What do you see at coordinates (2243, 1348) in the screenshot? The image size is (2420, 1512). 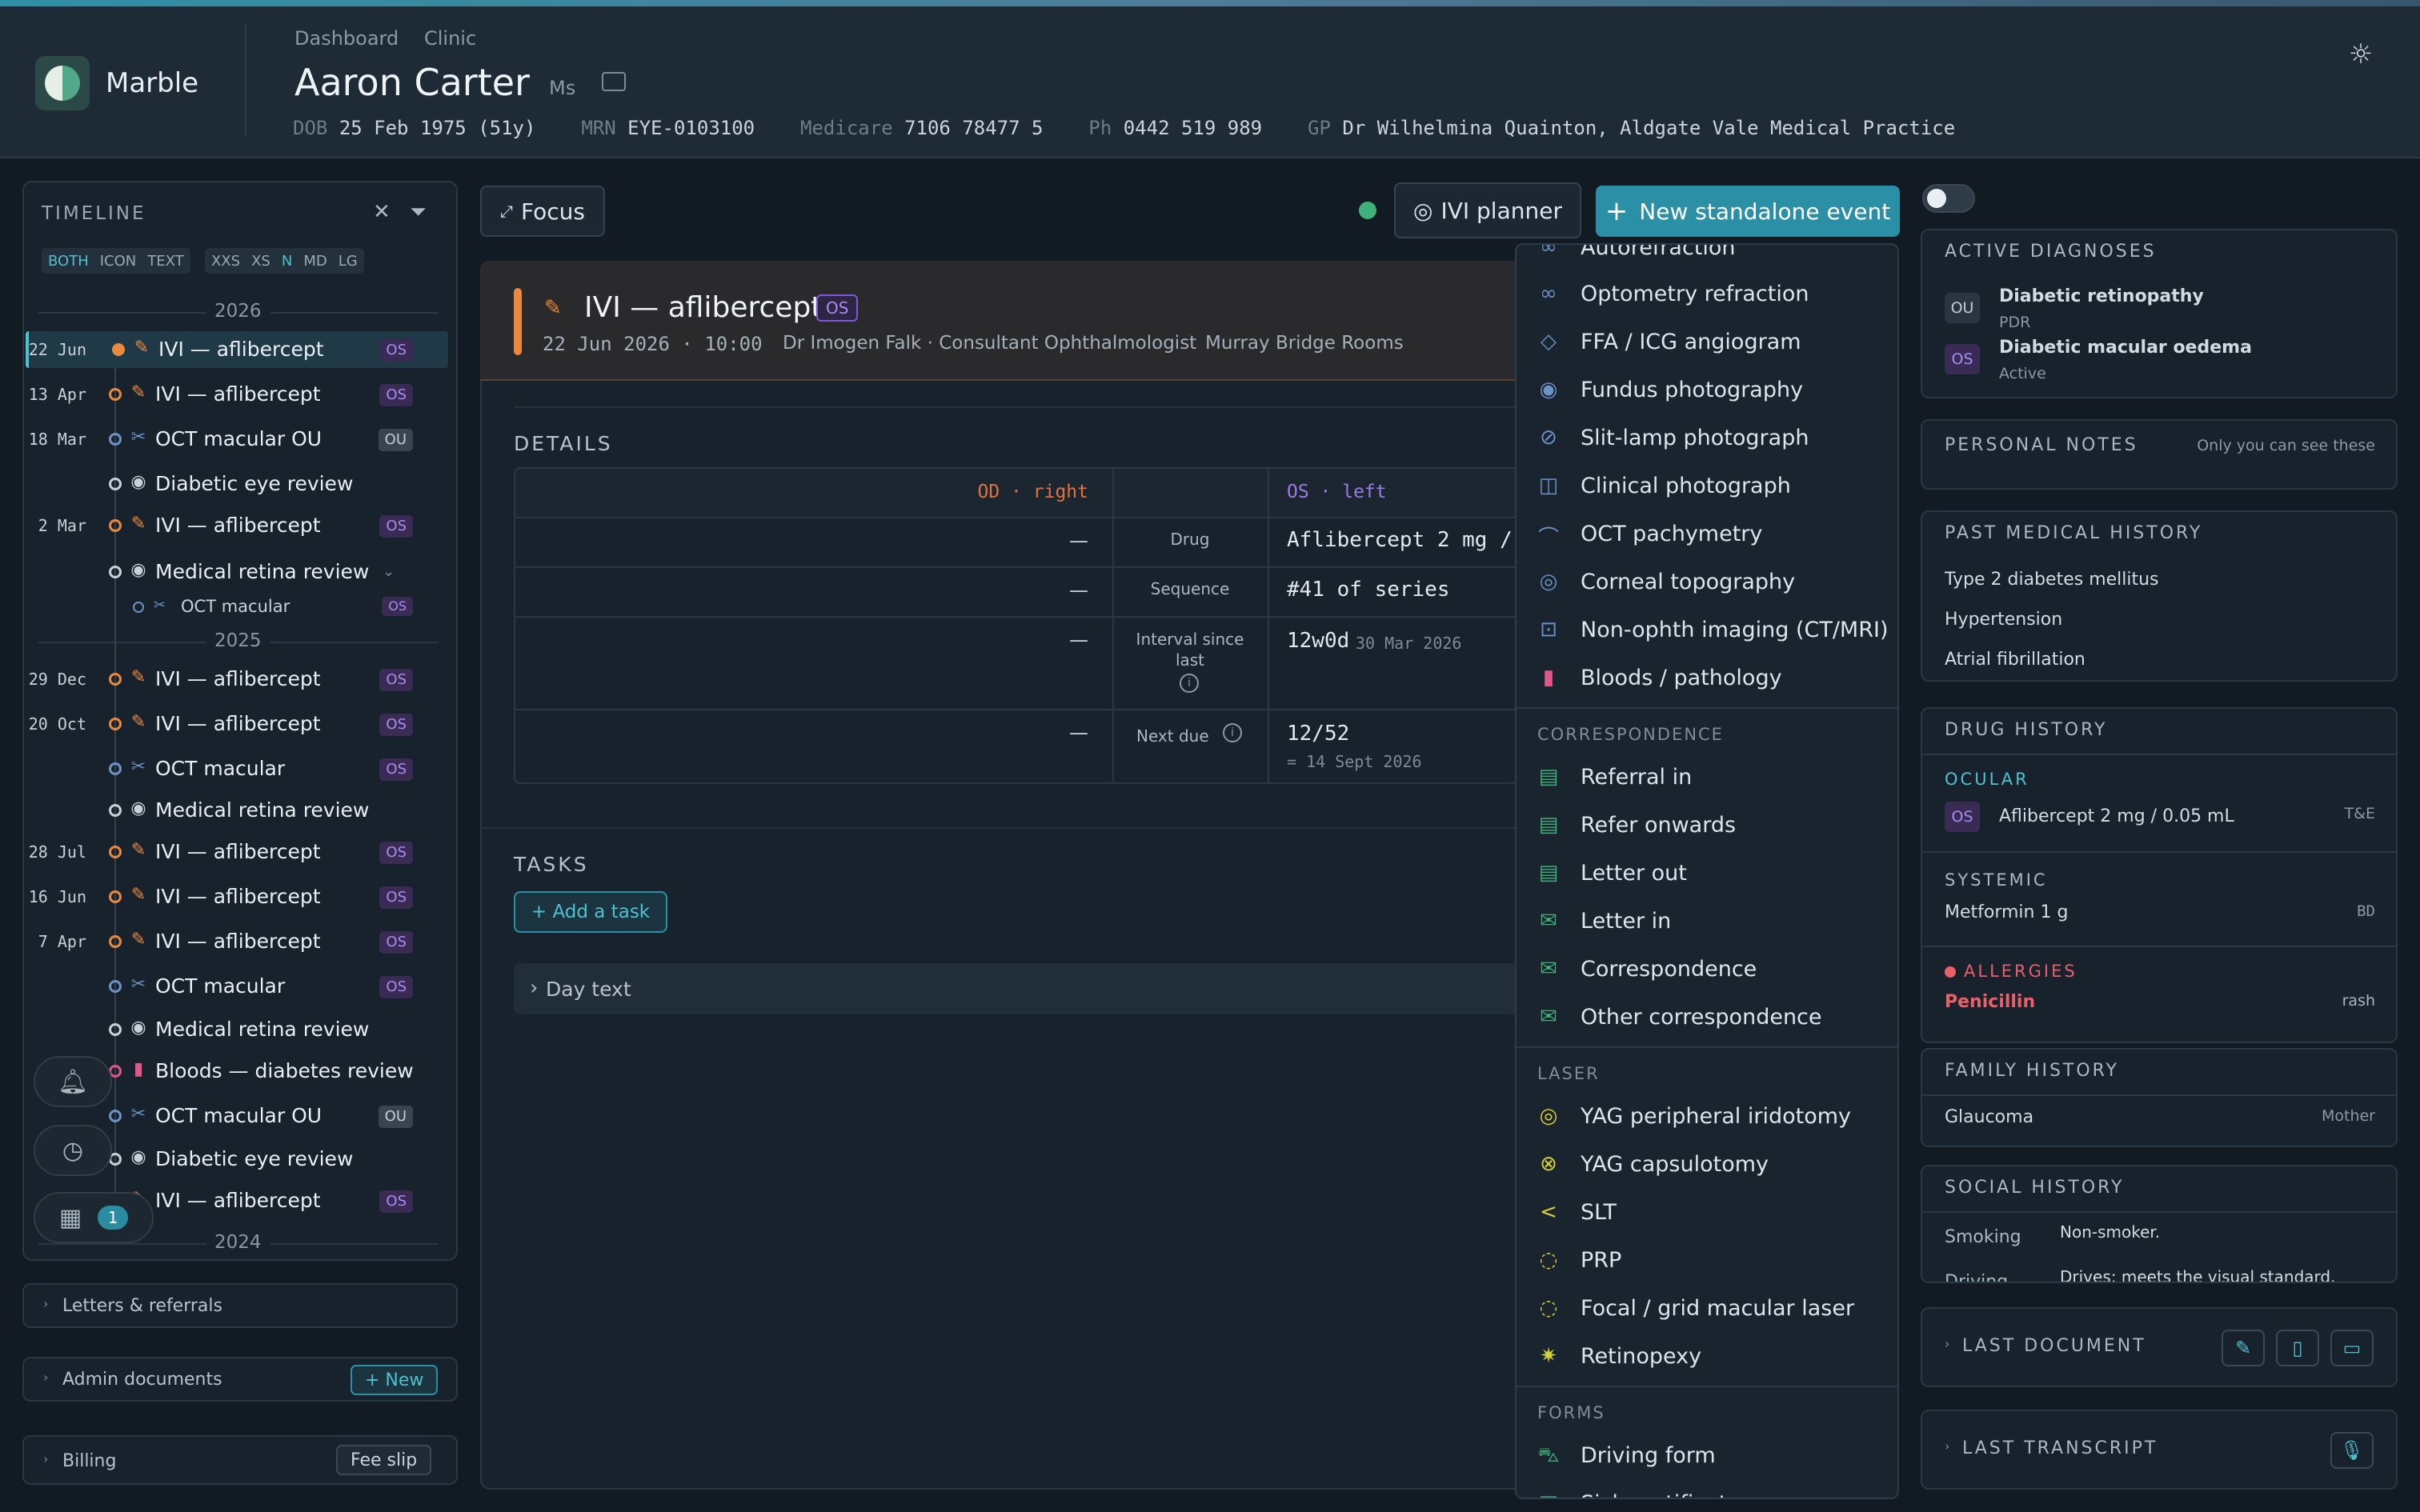 I see `edit-pencil-icon: ✎` at bounding box center [2243, 1348].